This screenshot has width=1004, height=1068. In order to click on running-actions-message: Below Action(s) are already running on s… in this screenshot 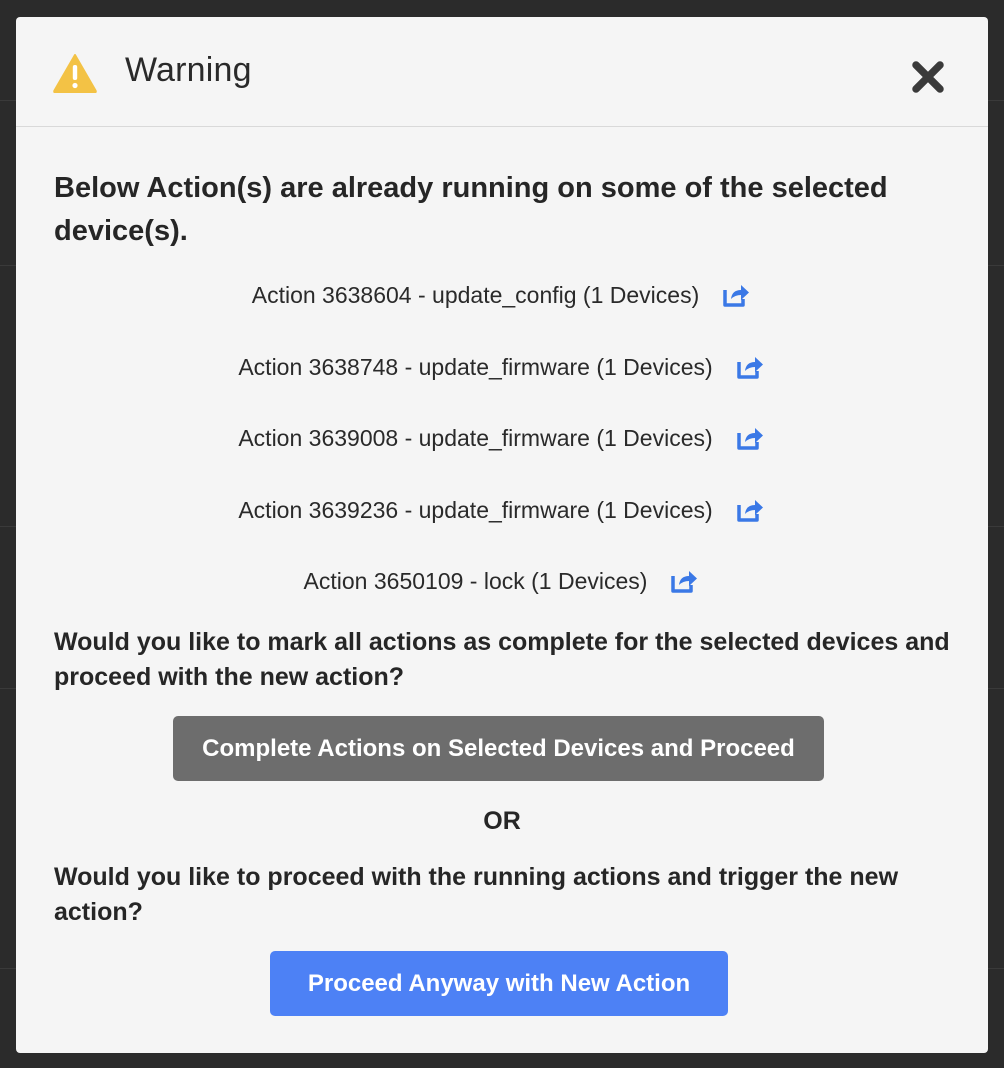, I will do `click(471, 209)`.